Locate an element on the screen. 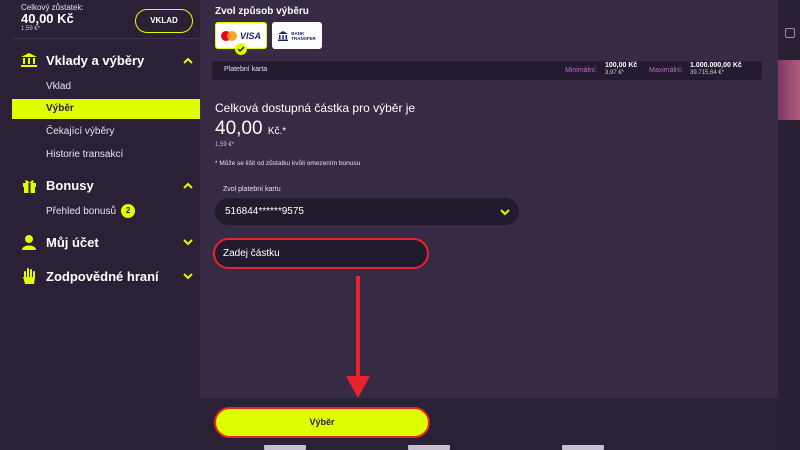 The width and height of the screenshot is (800, 450). checkmark-icon is located at coordinates (241, 49).